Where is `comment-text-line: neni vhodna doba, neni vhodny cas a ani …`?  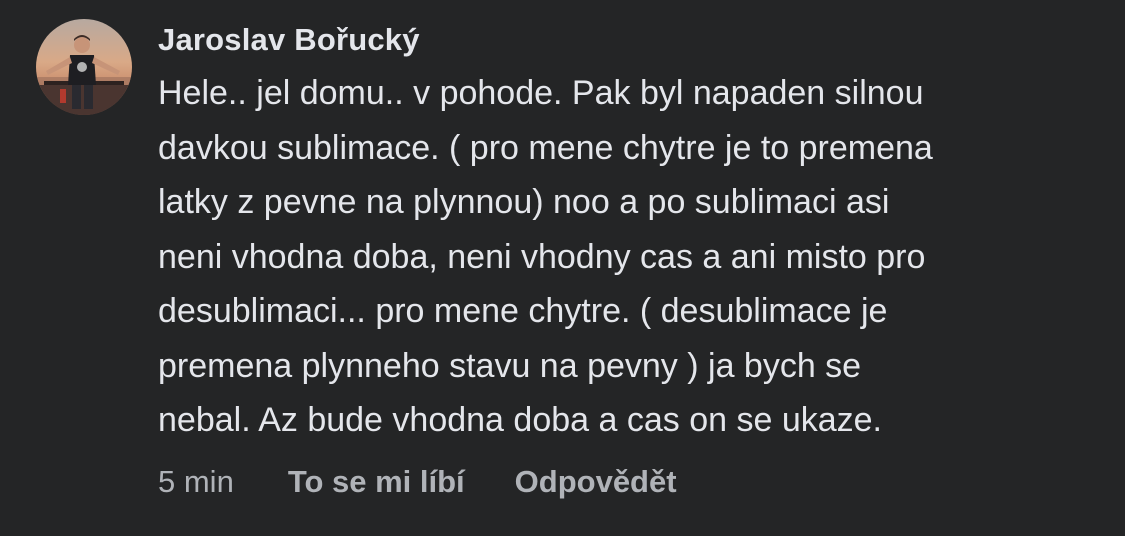
comment-text-line: neni vhodna doba, neni vhodny cas a ani … is located at coordinates (542, 256).